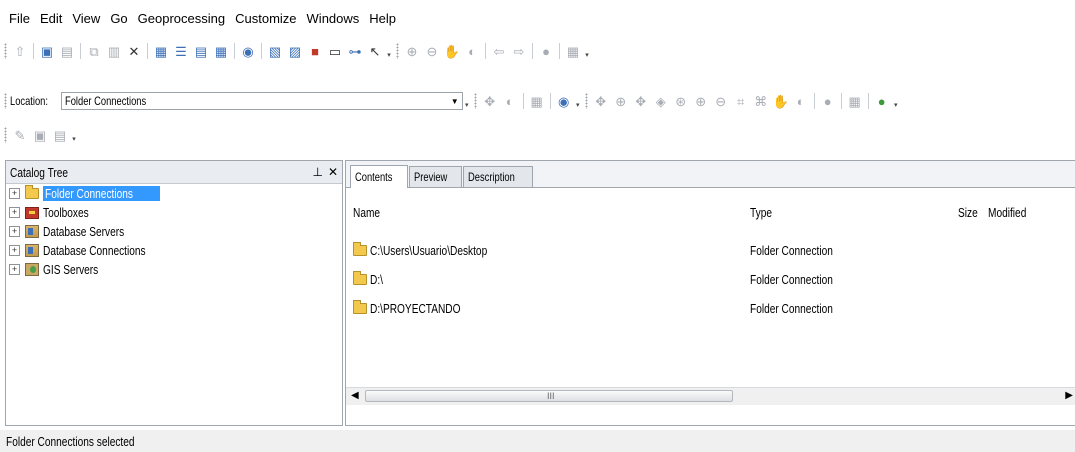  I want to click on import-metadata-icon: ▣, so click(40, 135).